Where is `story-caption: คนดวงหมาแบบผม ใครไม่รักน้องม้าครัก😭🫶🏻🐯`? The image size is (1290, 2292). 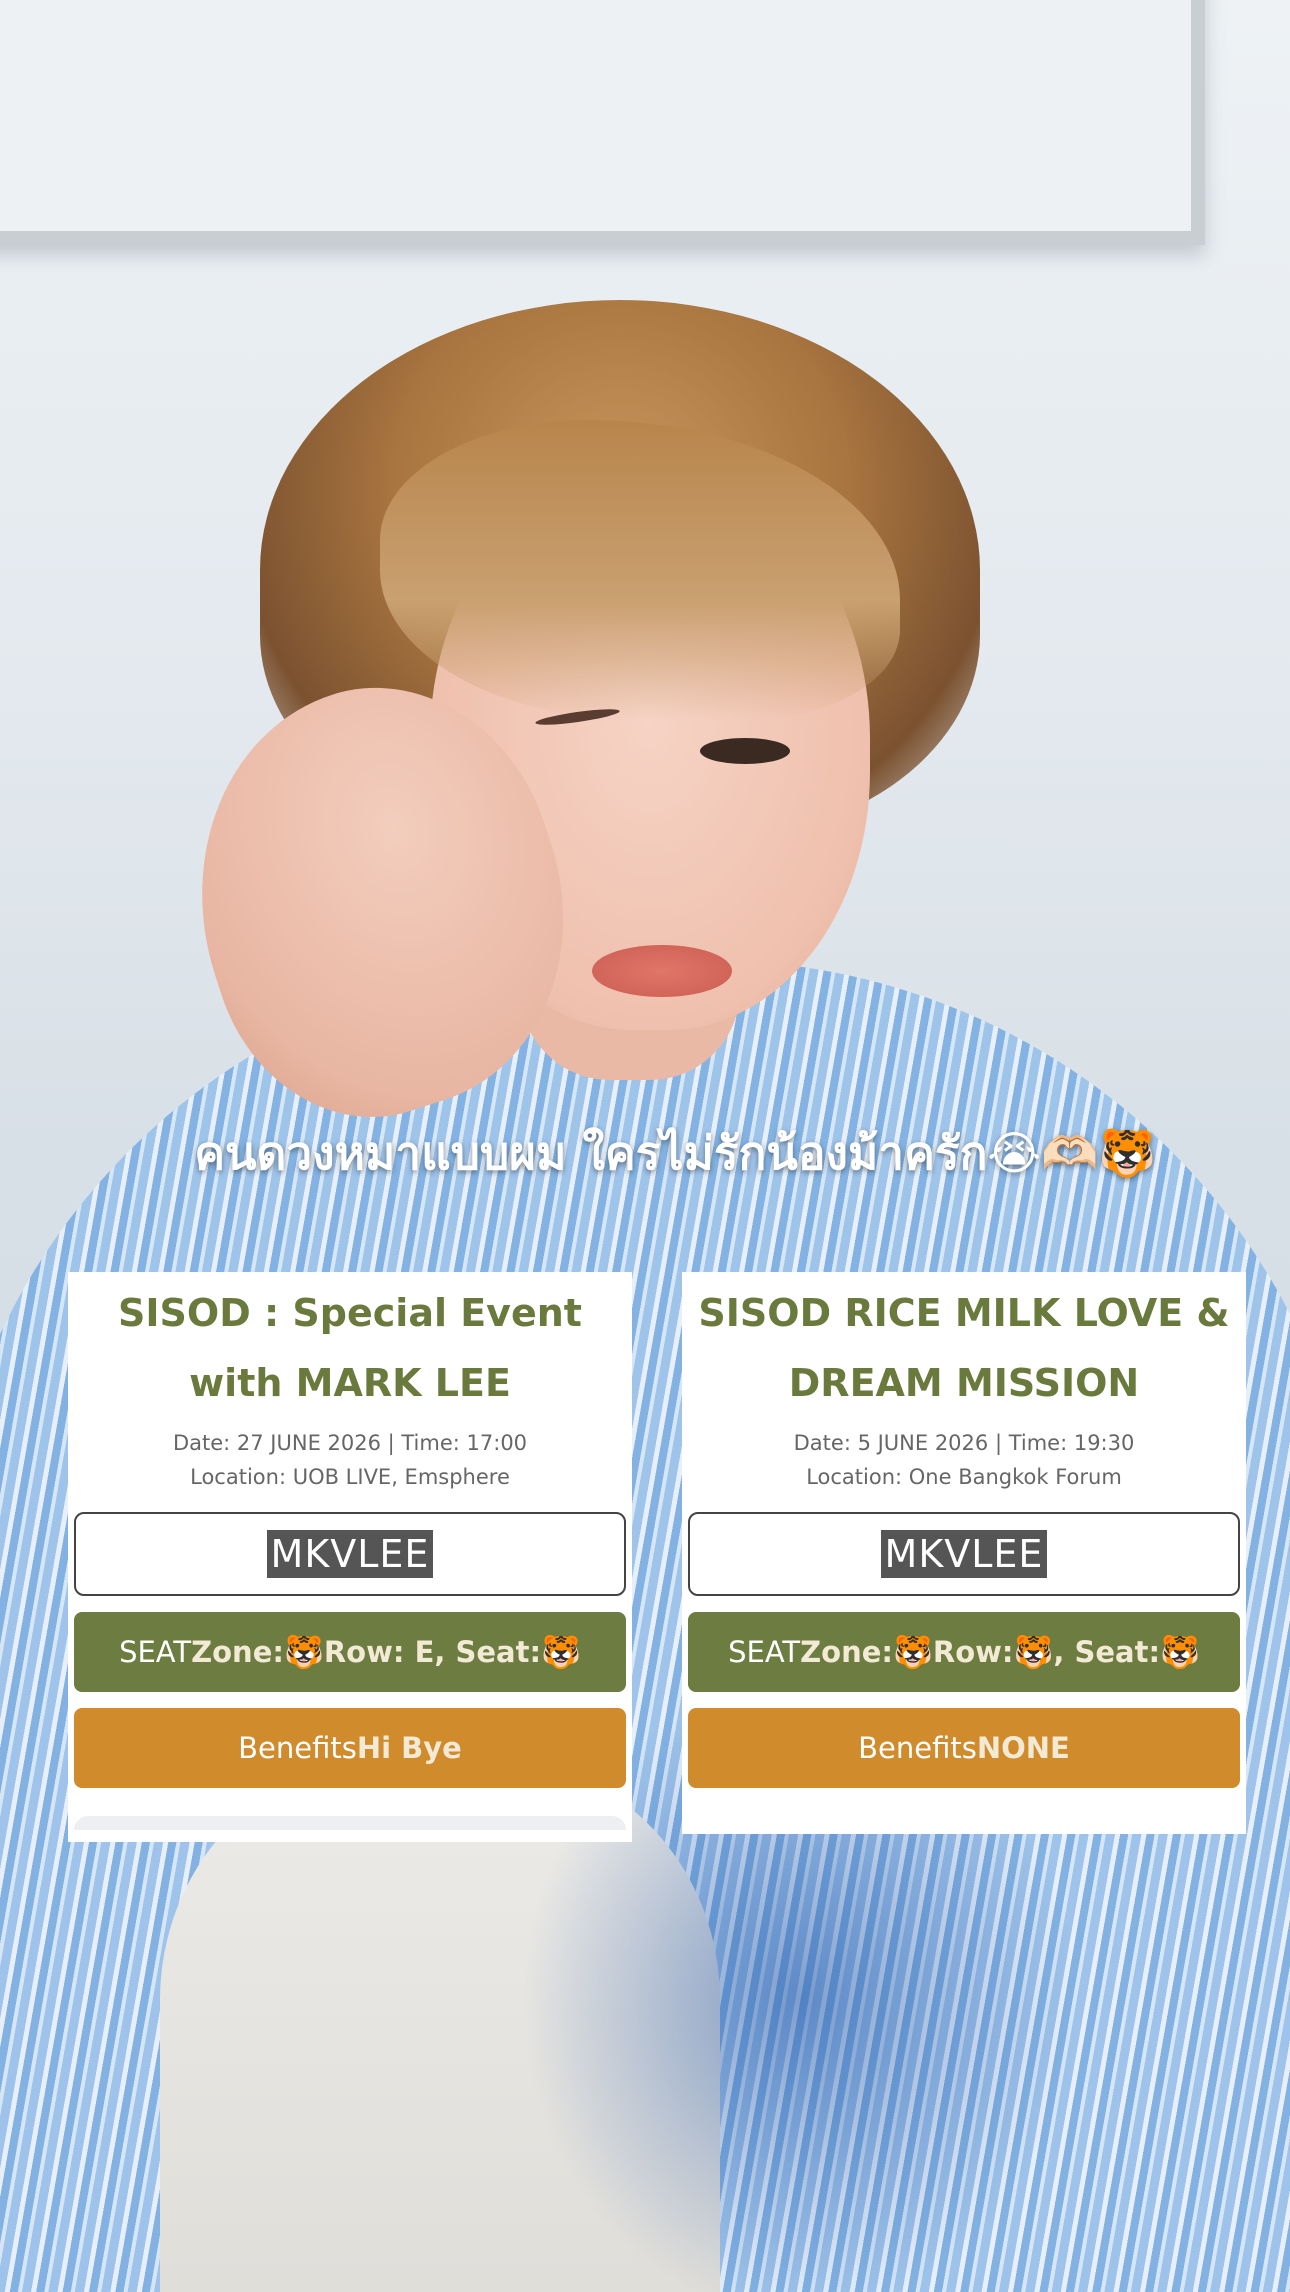 story-caption: คนดวงหมาแบบผม ใครไม่รักน้องม้าครัก😭🫶🏻🐯 is located at coordinates (645, 1153).